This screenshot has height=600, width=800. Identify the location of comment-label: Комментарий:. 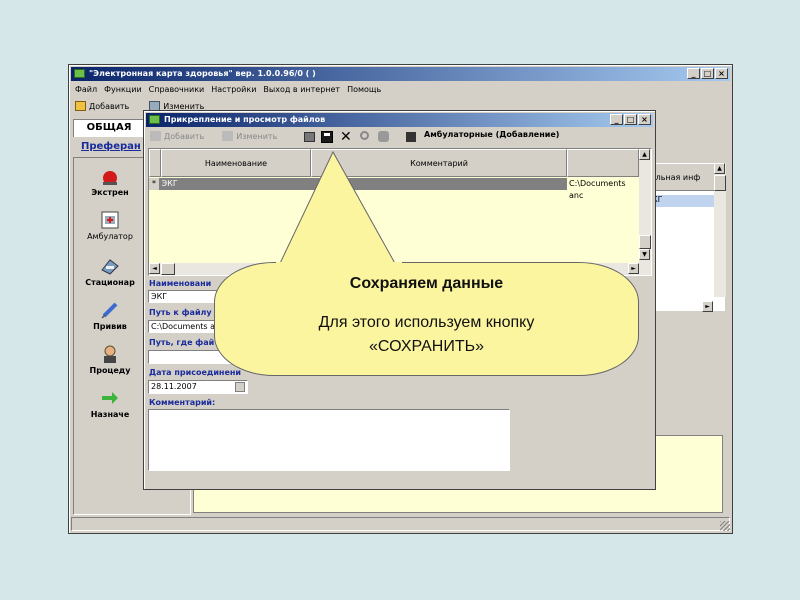
(182, 402).